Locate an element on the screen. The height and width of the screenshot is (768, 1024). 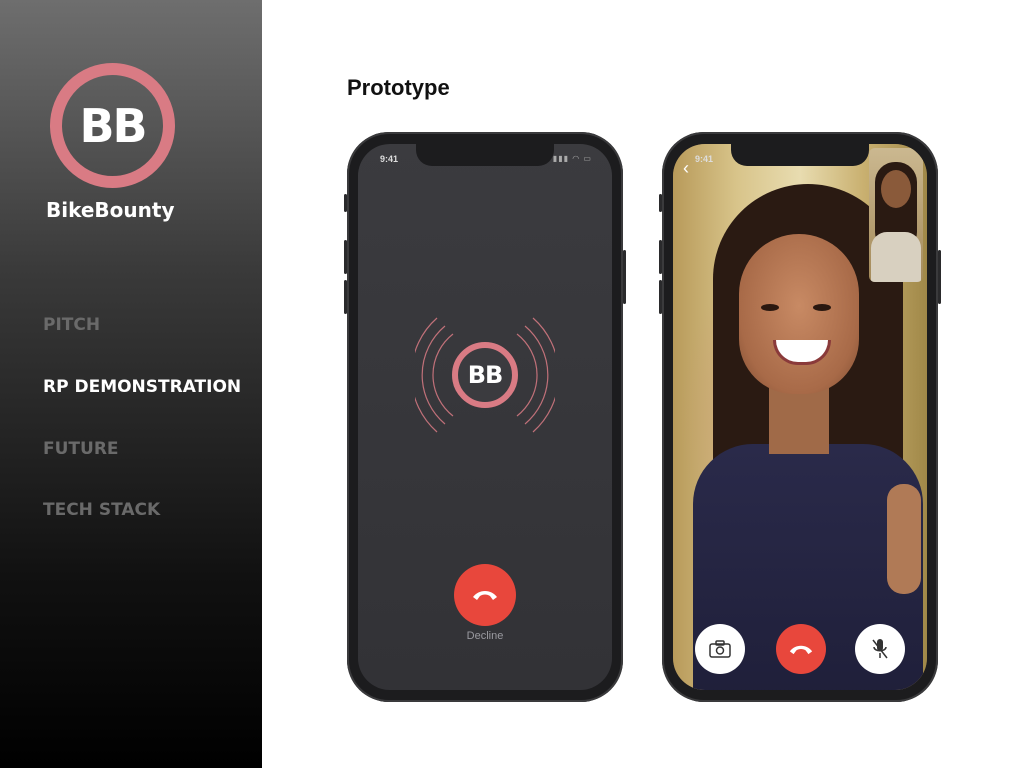
brand-name: BikeBounty is located at coordinates (110, 210).